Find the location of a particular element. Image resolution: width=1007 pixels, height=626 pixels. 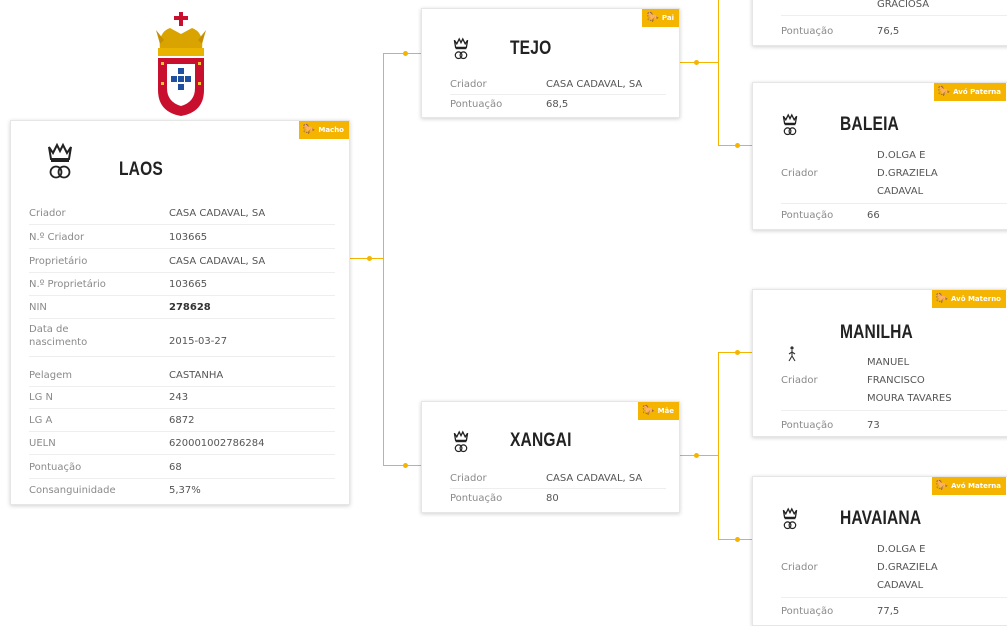

field-label: Pelagem is located at coordinates (50, 375).